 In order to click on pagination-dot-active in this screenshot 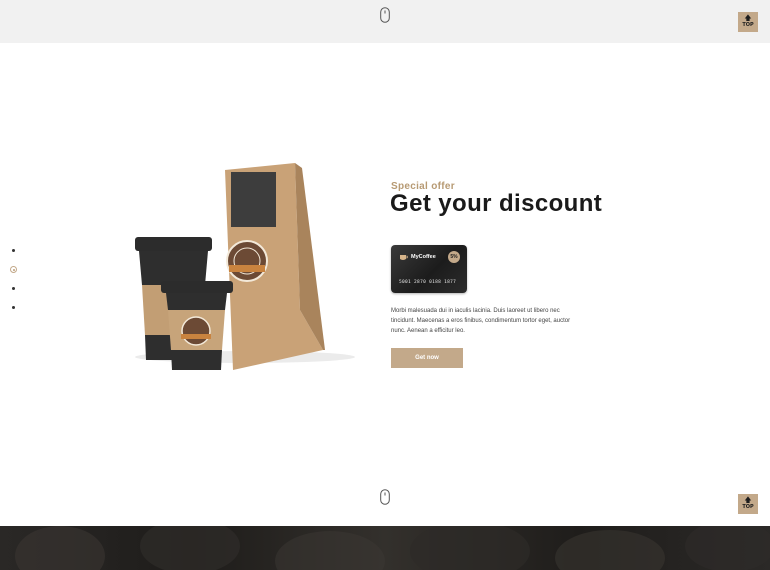, I will do `click(13, 269)`.